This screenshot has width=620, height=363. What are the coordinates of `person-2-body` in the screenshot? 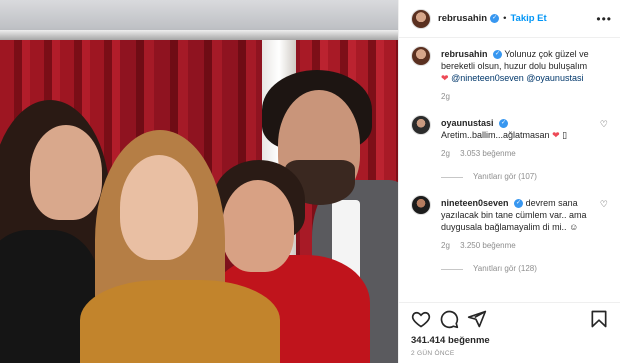 It's located at (180, 321).